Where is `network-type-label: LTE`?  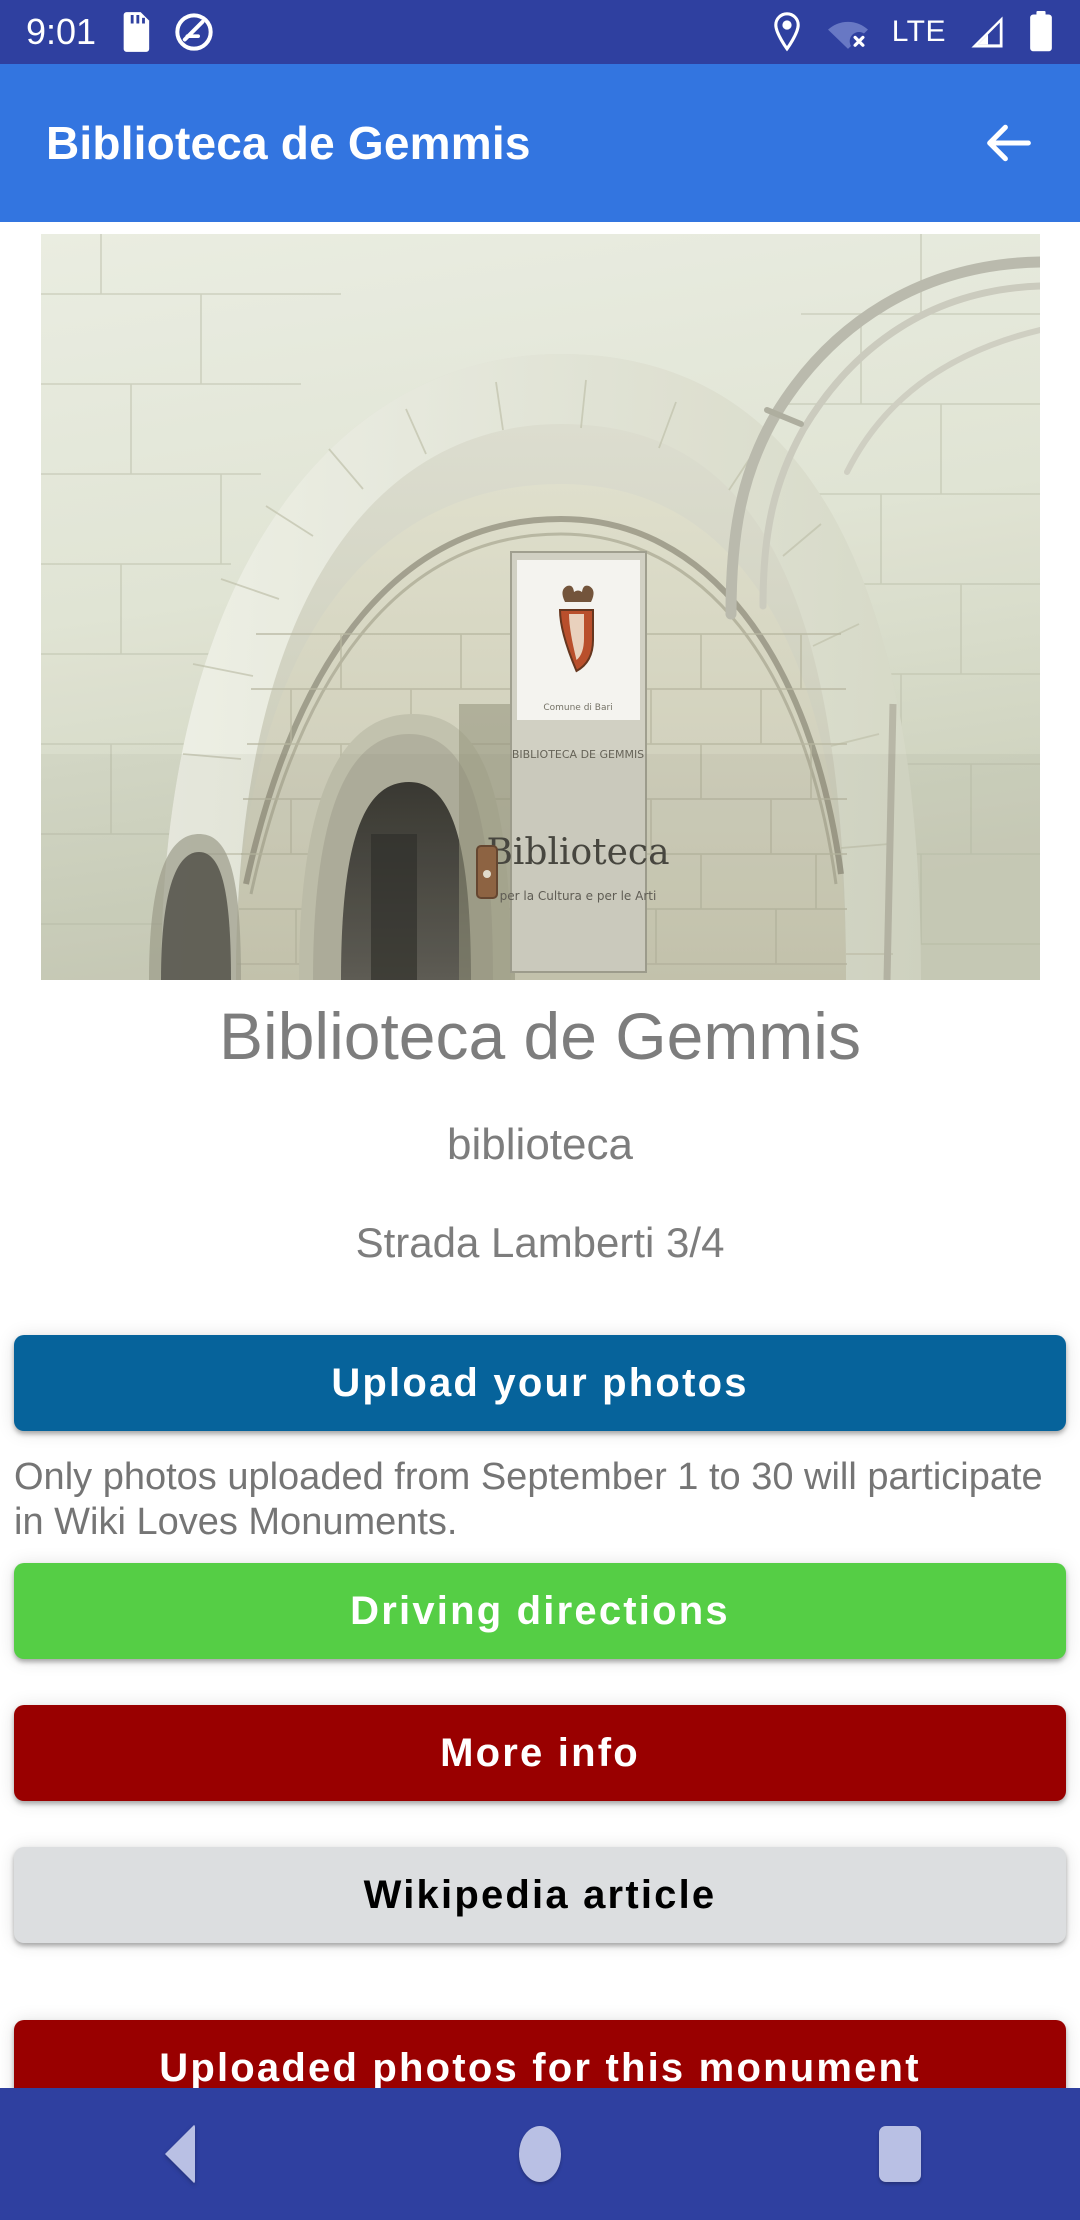 network-type-label: LTE is located at coordinates (918, 31).